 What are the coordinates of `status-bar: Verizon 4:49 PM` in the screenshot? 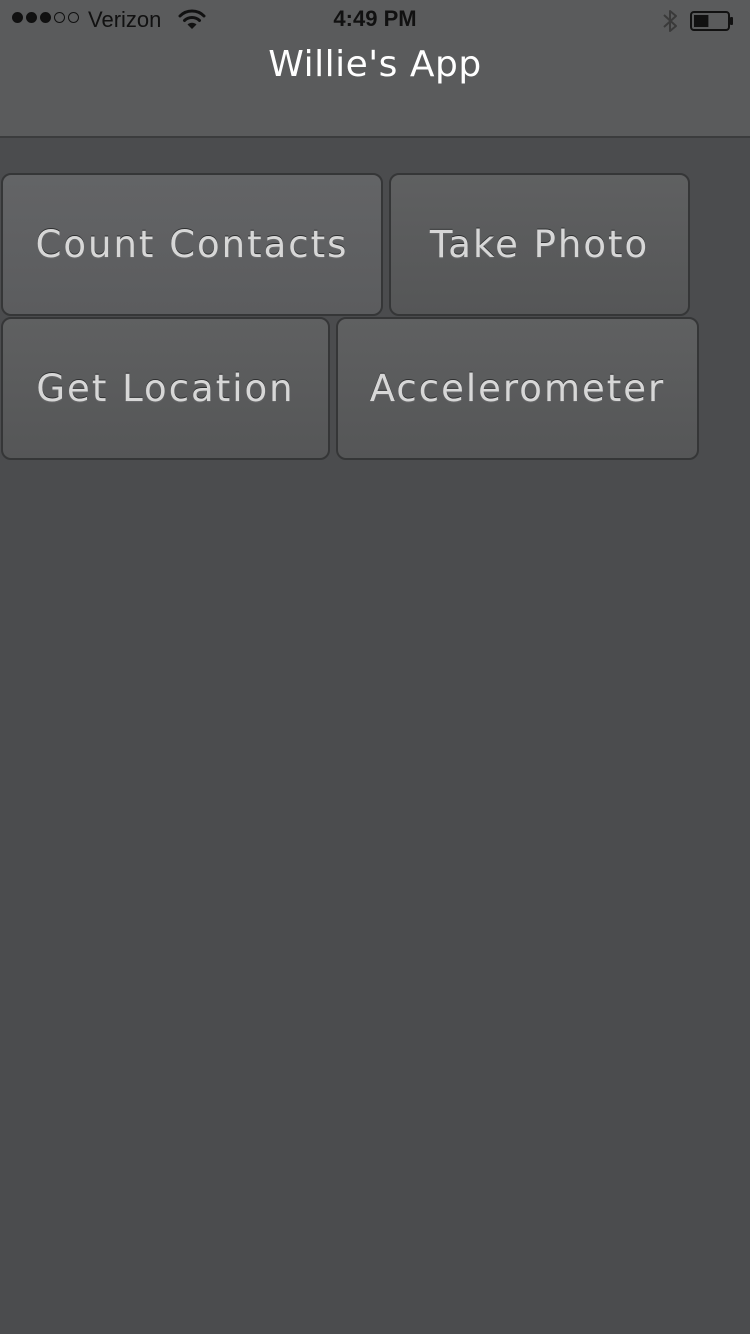 It's located at (375, 20).